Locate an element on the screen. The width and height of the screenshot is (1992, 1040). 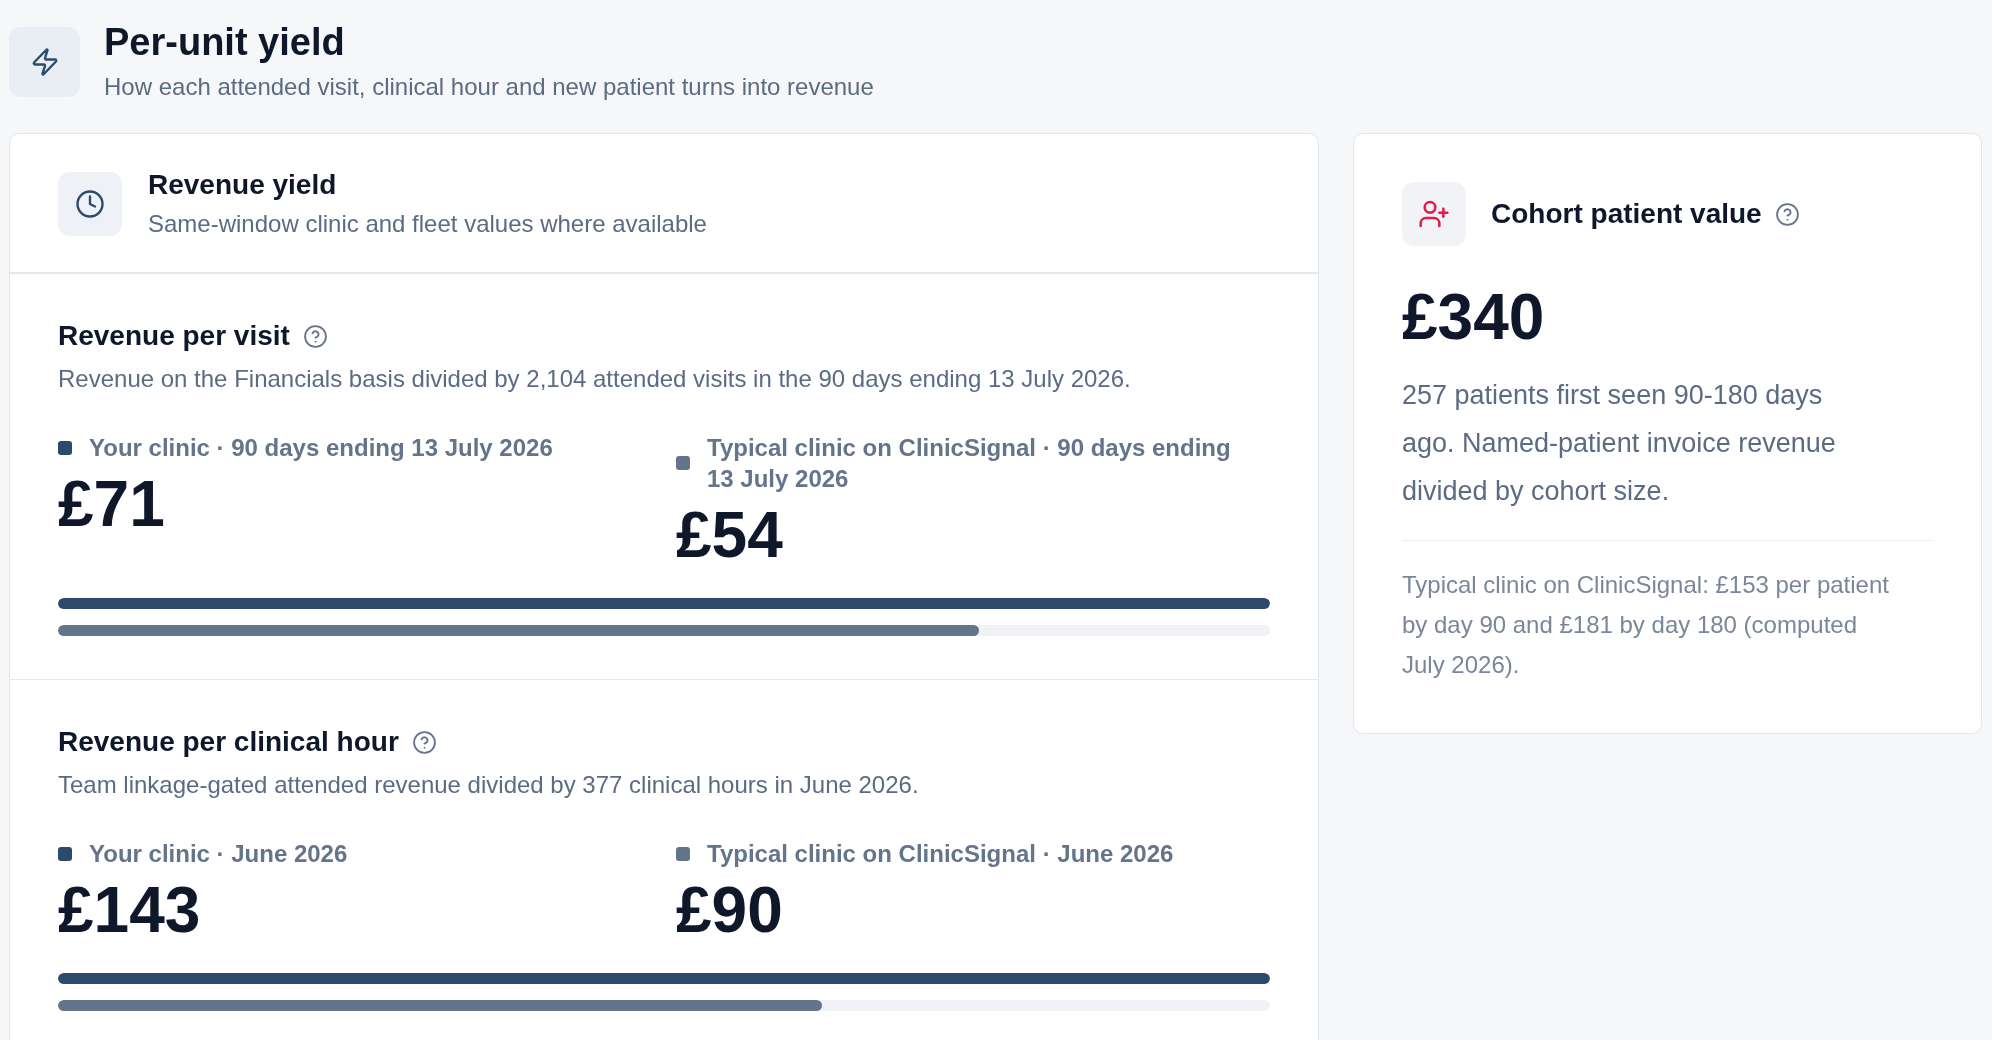
metric-description: Revenue on the Financials basis divided by 2,104 attended visits in the 90 days ending 13 July 2026. is located at coordinates (595, 379).